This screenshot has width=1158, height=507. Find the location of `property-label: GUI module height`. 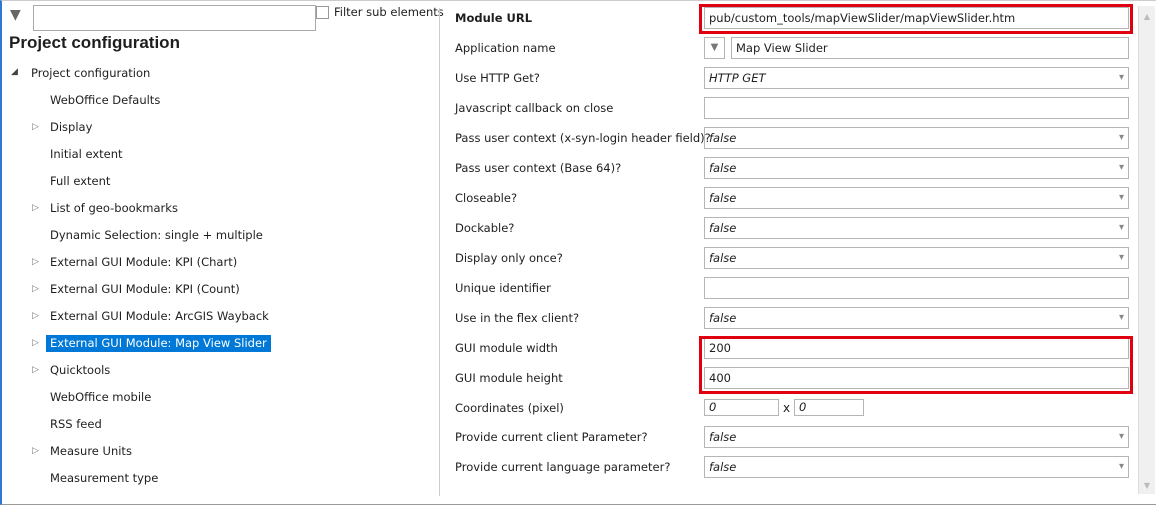

property-label: GUI module height is located at coordinates (509, 378).